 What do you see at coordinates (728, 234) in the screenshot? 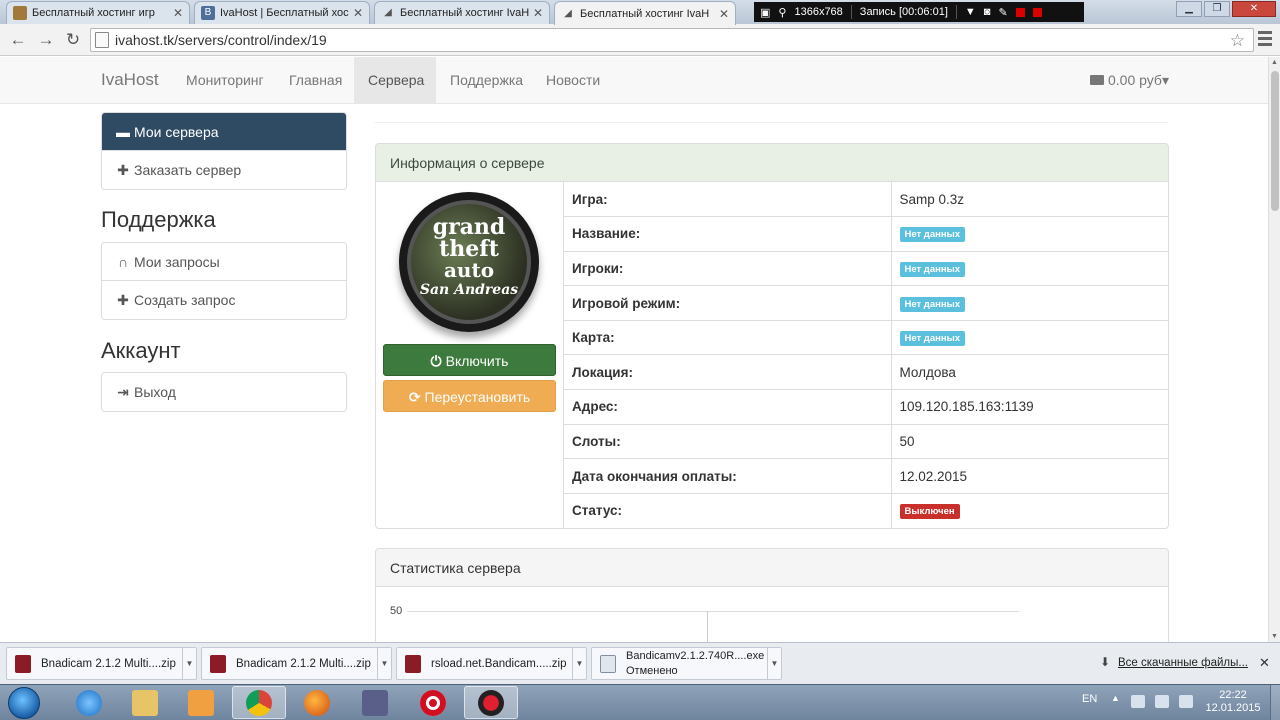
I see `row-key: Название:` at bounding box center [728, 234].